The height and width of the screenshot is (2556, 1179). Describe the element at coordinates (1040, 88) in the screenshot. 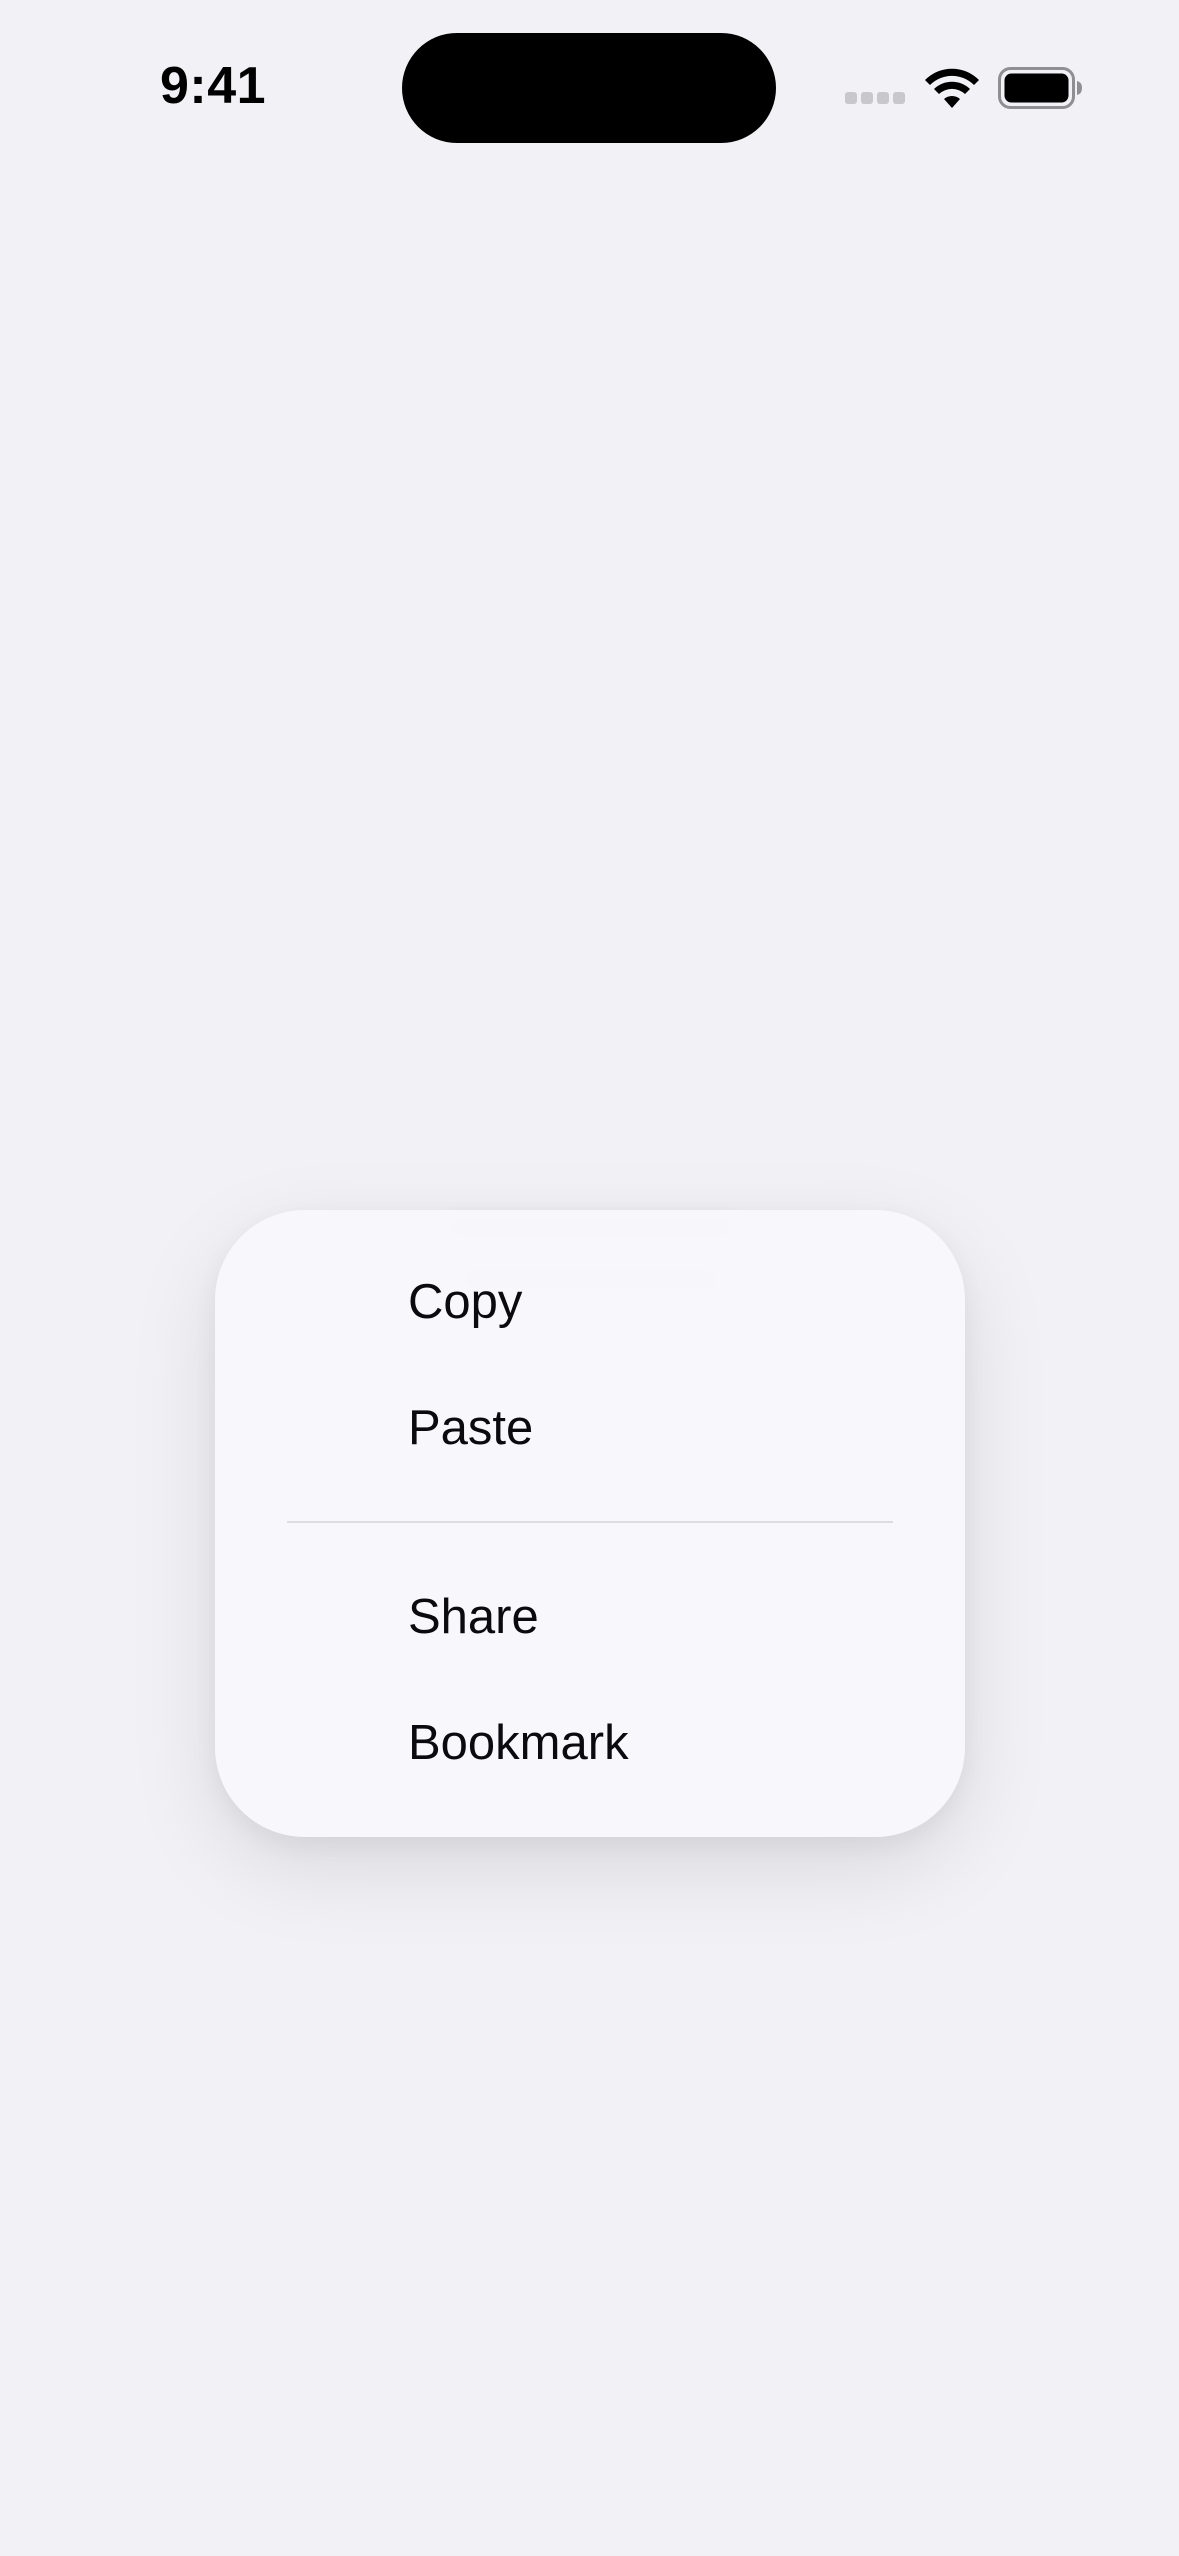

I see `battery-icon` at that location.